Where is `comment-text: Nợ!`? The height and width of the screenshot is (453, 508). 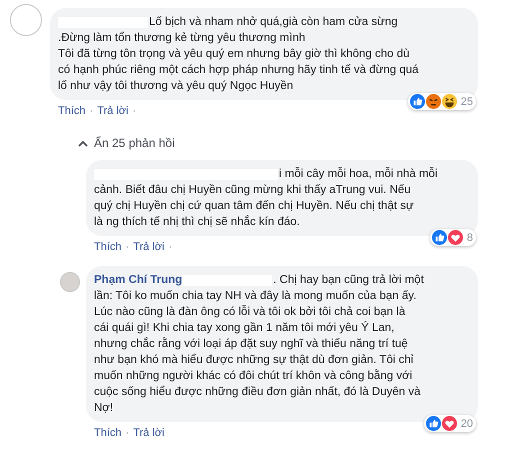
comment-text: Nợ! is located at coordinates (104, 408).